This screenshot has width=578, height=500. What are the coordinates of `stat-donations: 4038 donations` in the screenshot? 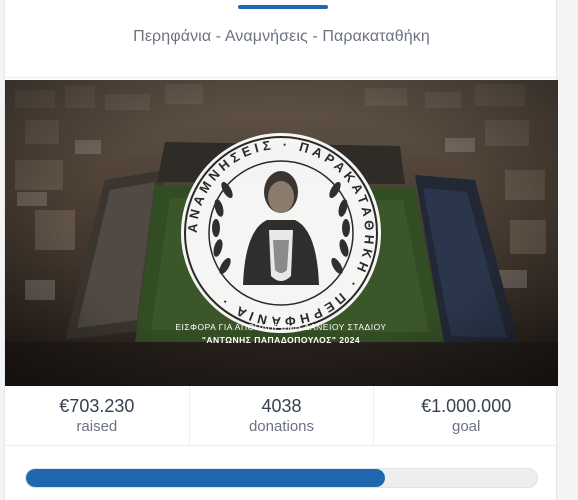 It's located at (282, 415).